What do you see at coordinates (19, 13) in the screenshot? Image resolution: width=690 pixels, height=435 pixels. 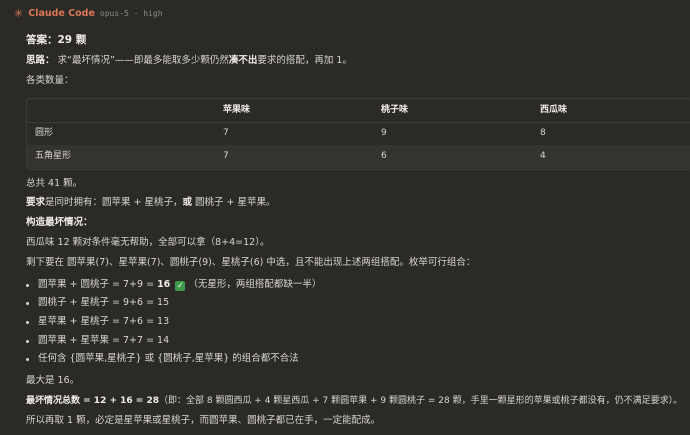 I see `claude-star-icon: ✳` at bounding box center [19, 13].